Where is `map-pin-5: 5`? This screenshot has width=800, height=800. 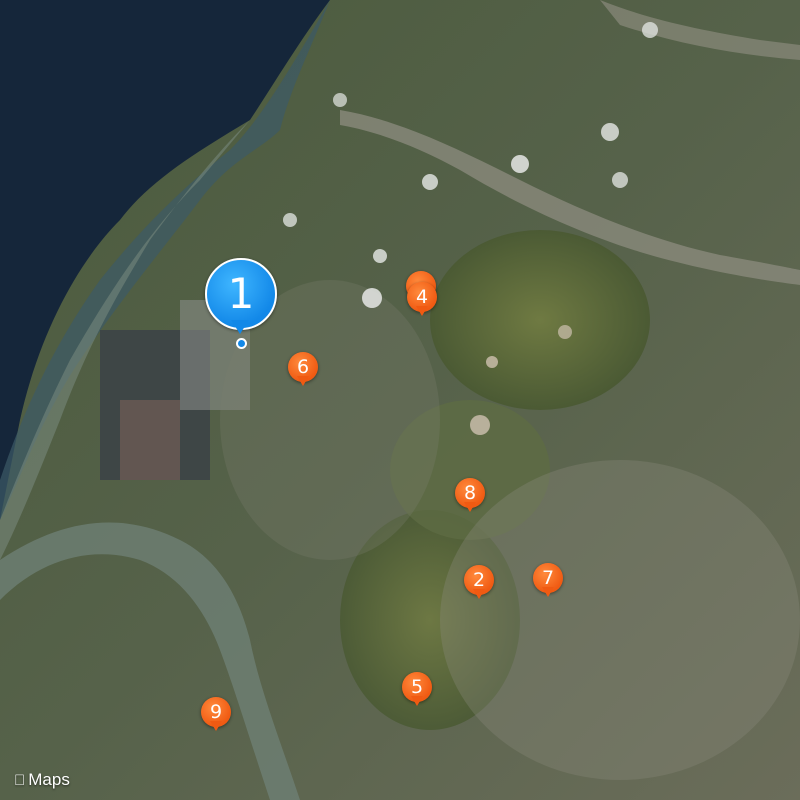
map-pin-5: 5 is located at coordinates (417, 691).